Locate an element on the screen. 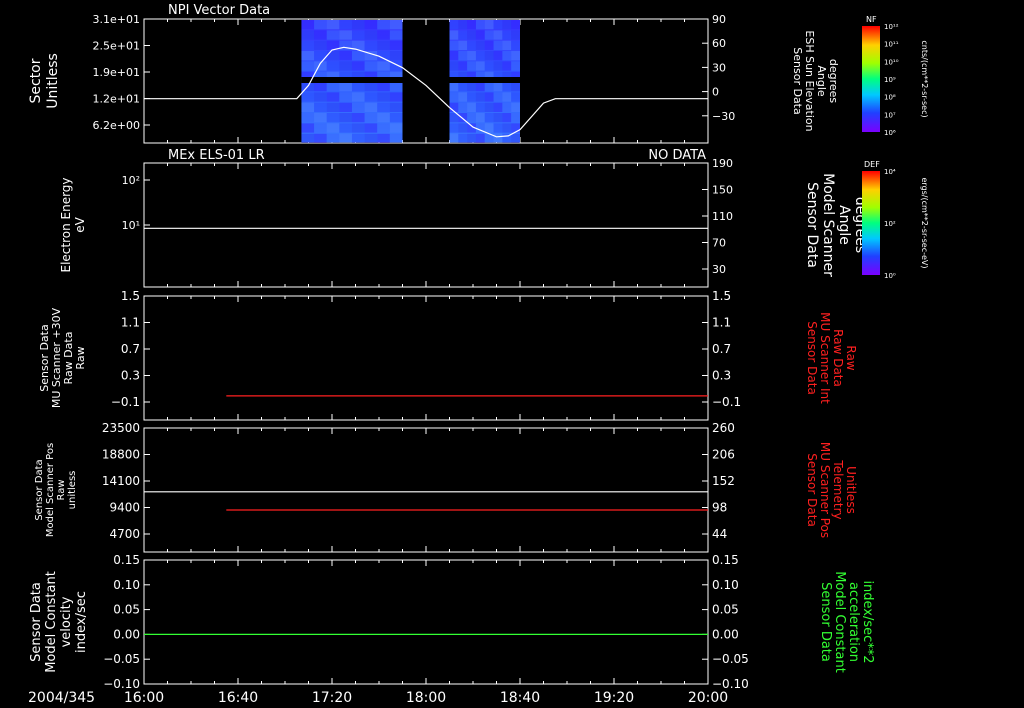 The width and height of the screenshot is (1024, 708). colorbar-nf is located at coordinates (871, 79).